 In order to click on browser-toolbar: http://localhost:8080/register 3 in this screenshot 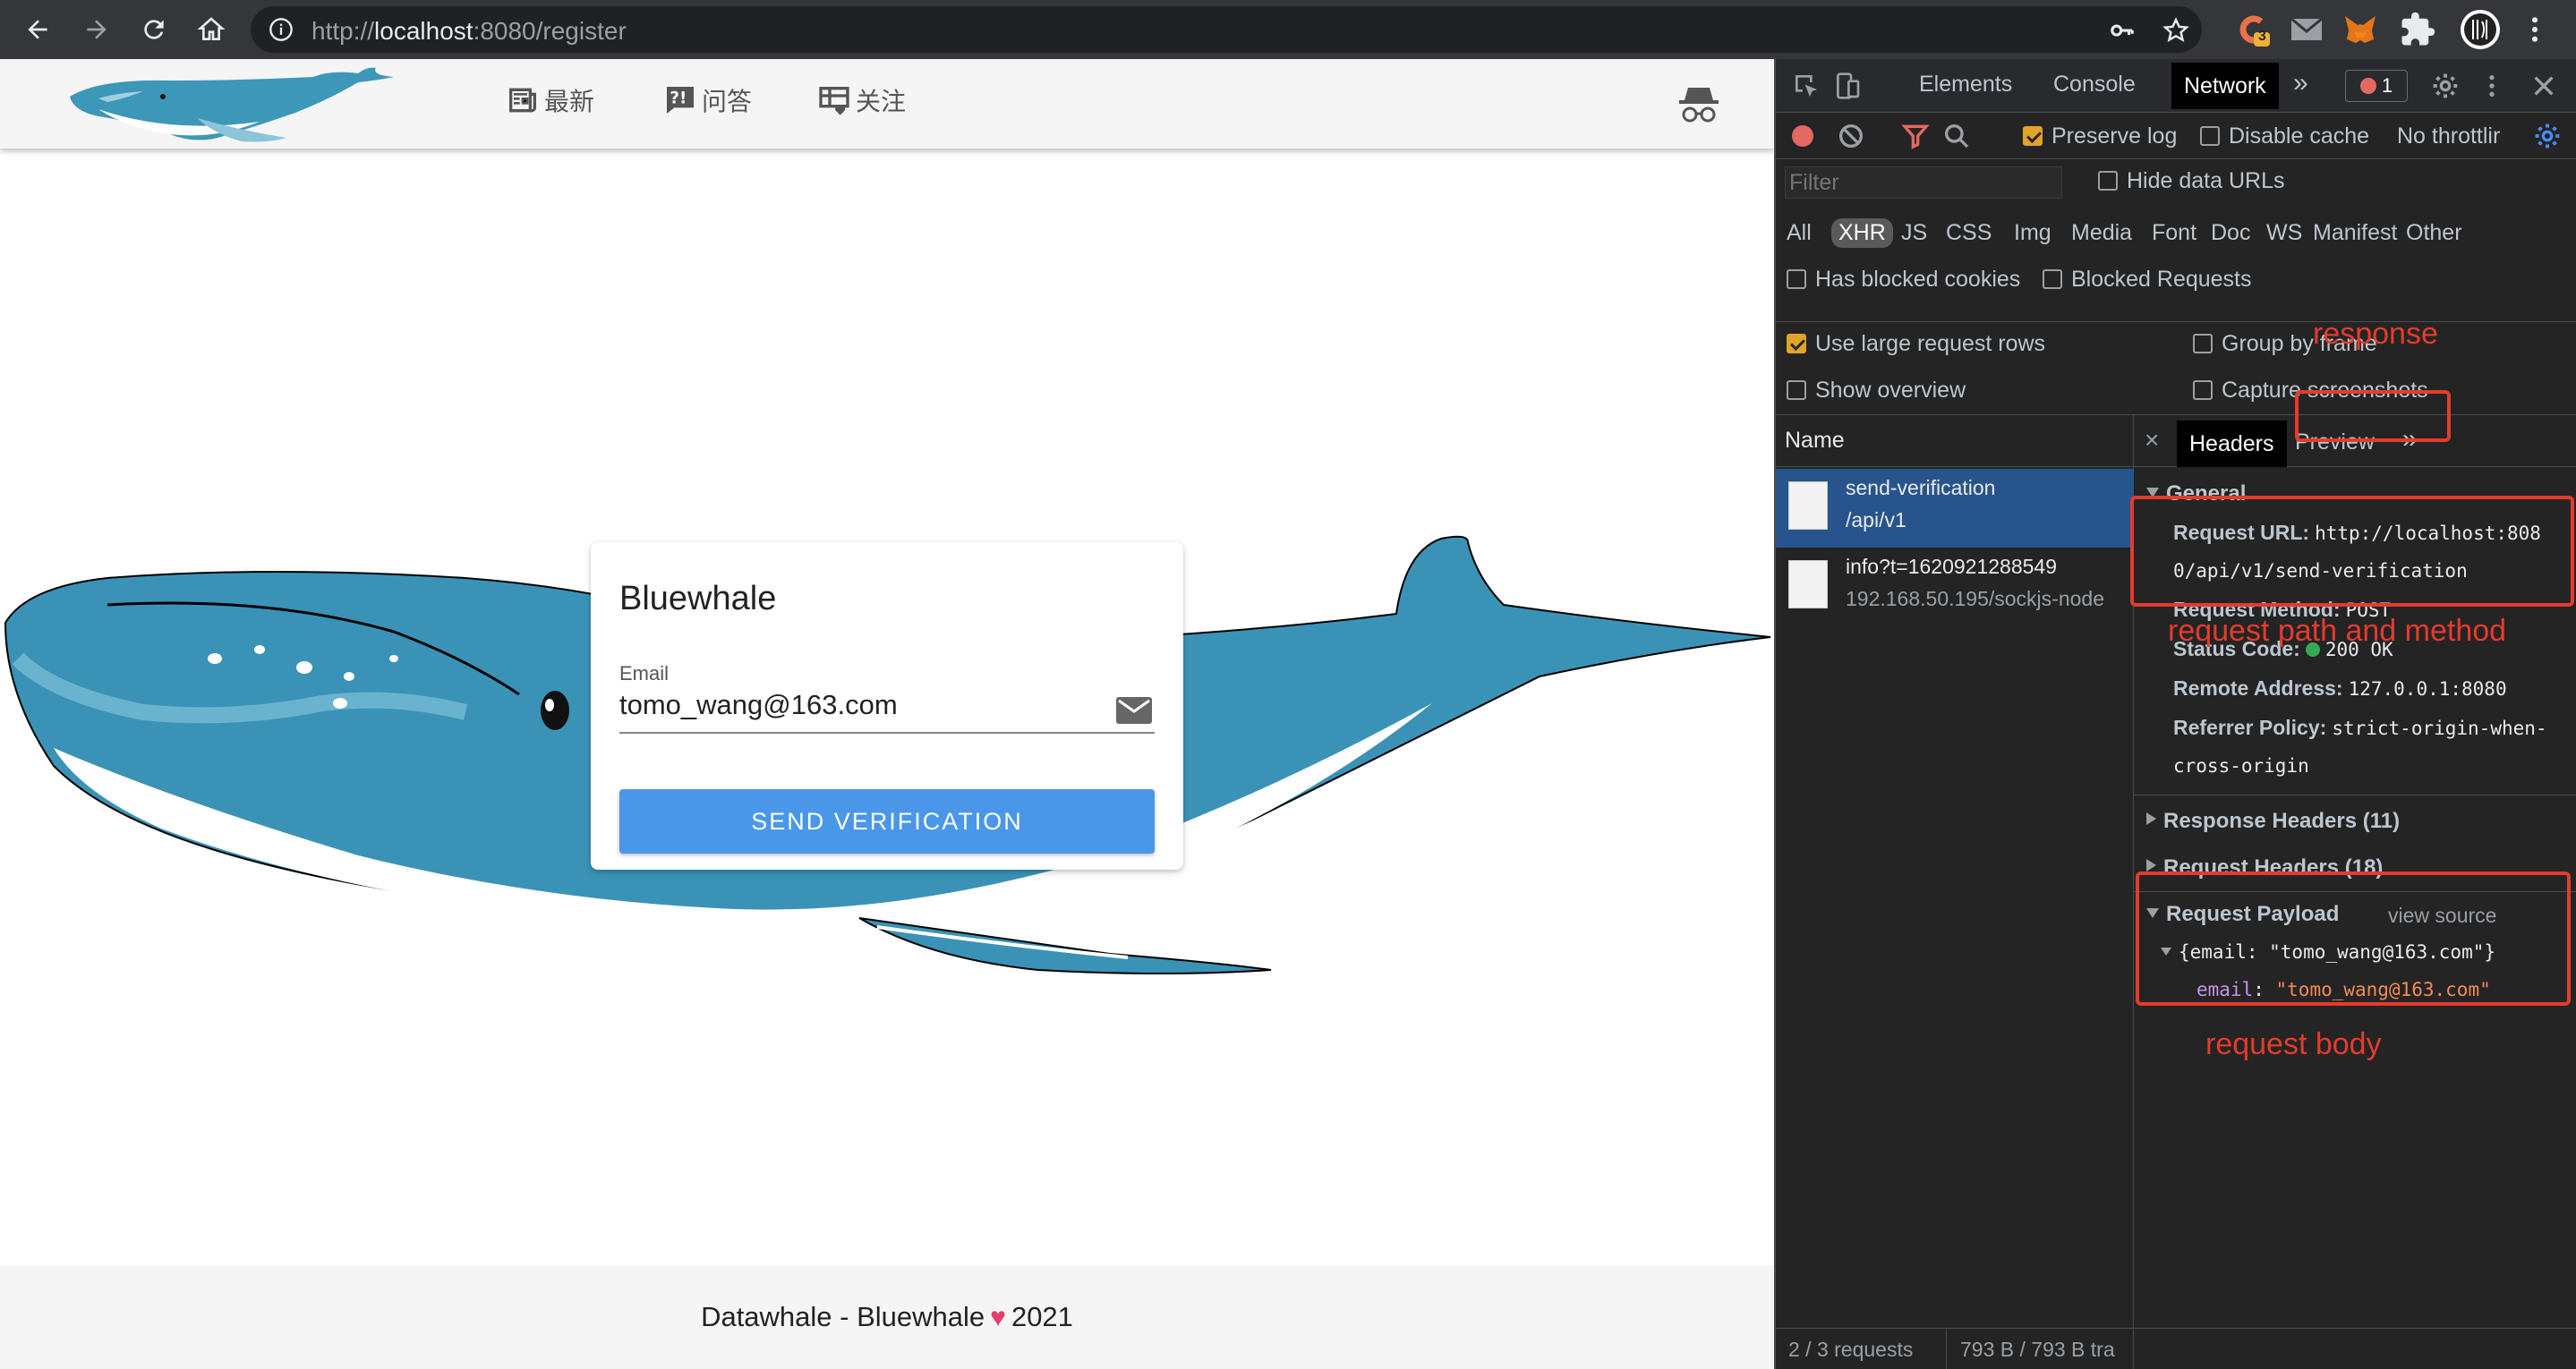, I will do `click(1288, 29)`.